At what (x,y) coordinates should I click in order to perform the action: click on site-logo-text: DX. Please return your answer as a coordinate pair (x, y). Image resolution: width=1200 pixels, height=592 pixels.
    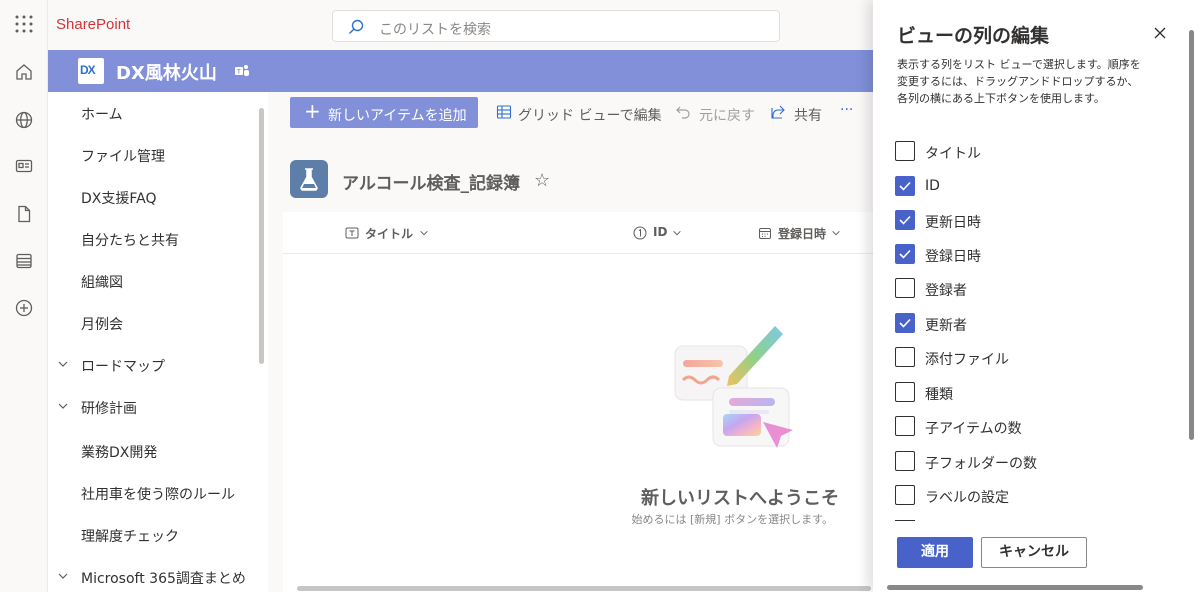
    Looking at the image, I should click on (88, 70).